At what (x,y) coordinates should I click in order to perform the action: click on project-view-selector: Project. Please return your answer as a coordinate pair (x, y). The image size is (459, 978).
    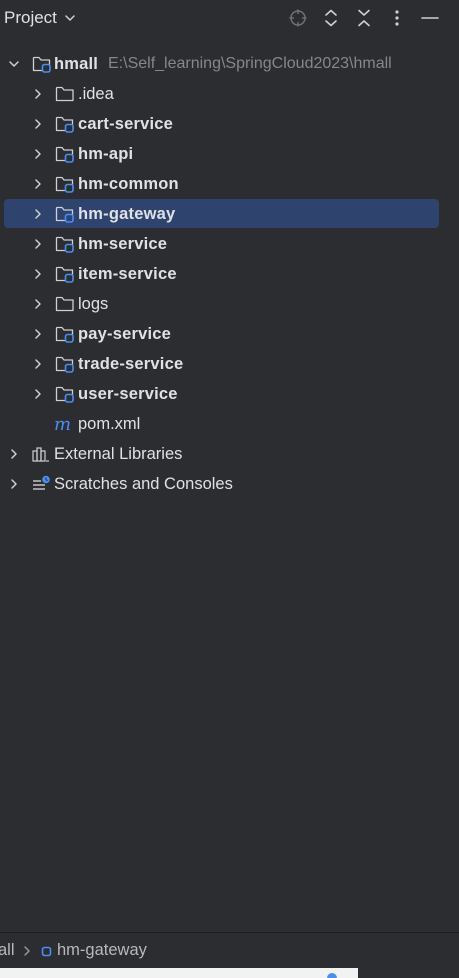
    Looking at the image, I should click on (40, 18).